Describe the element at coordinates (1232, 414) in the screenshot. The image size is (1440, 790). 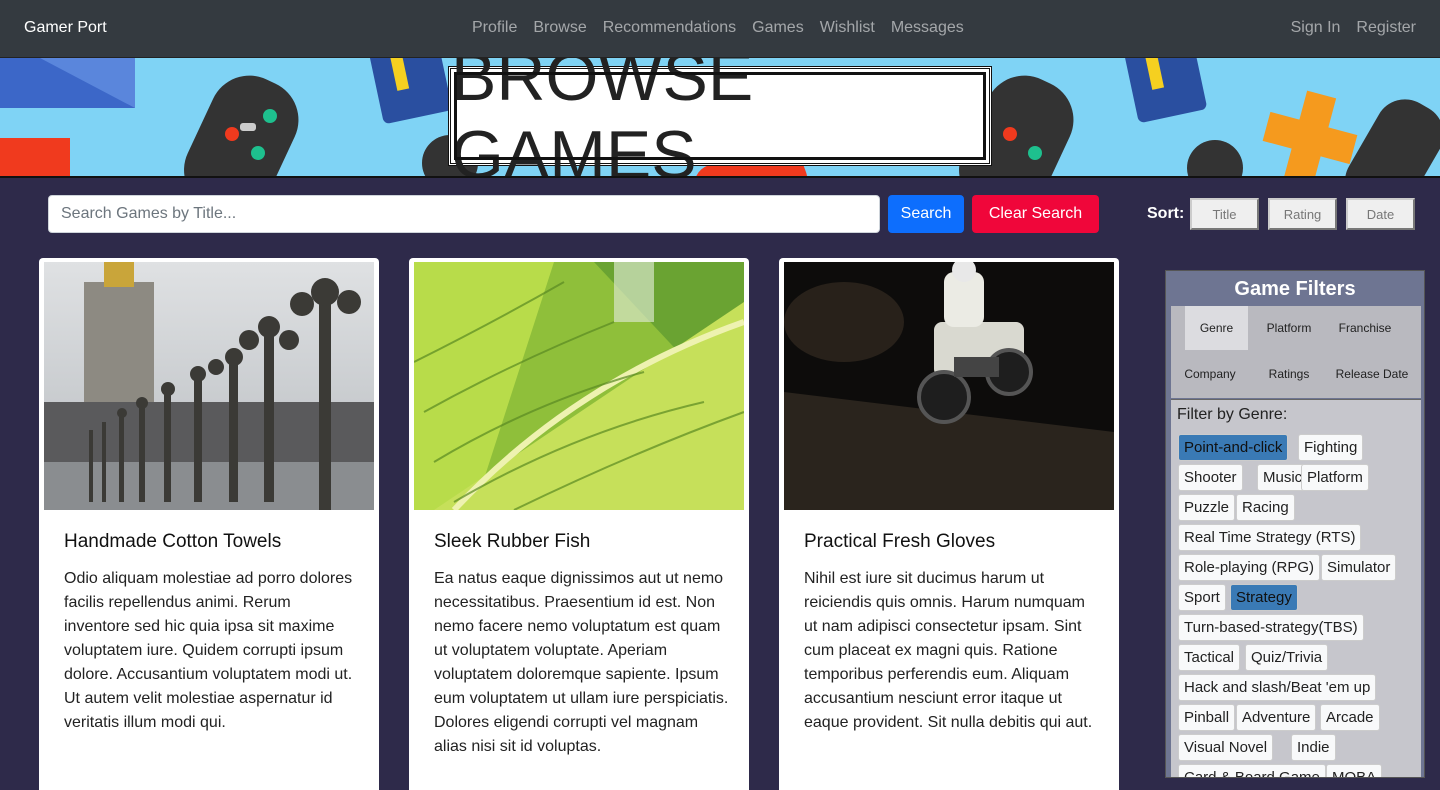
I see `genre-filter-label: Filter by Genre:` at that location.